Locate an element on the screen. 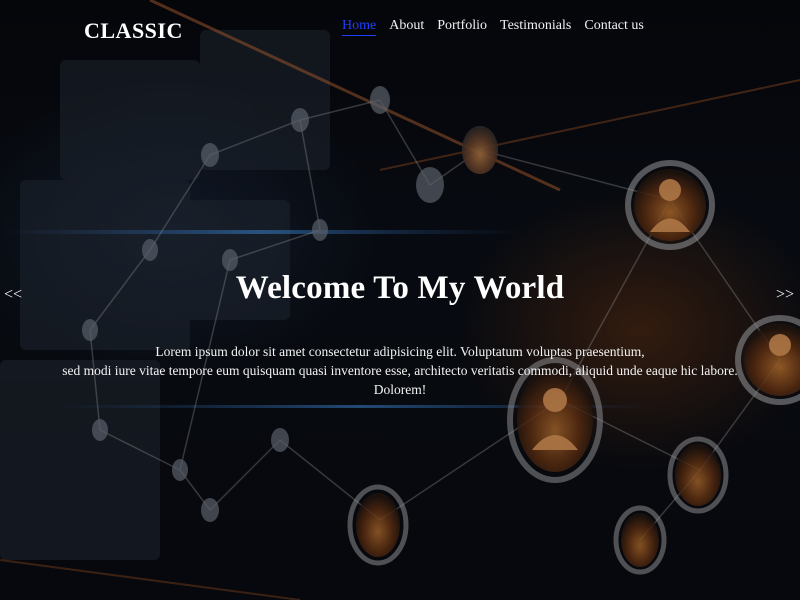 This screenshot has height=600, width=800. nav-link-home: Home is located at coordinates (359, 27).